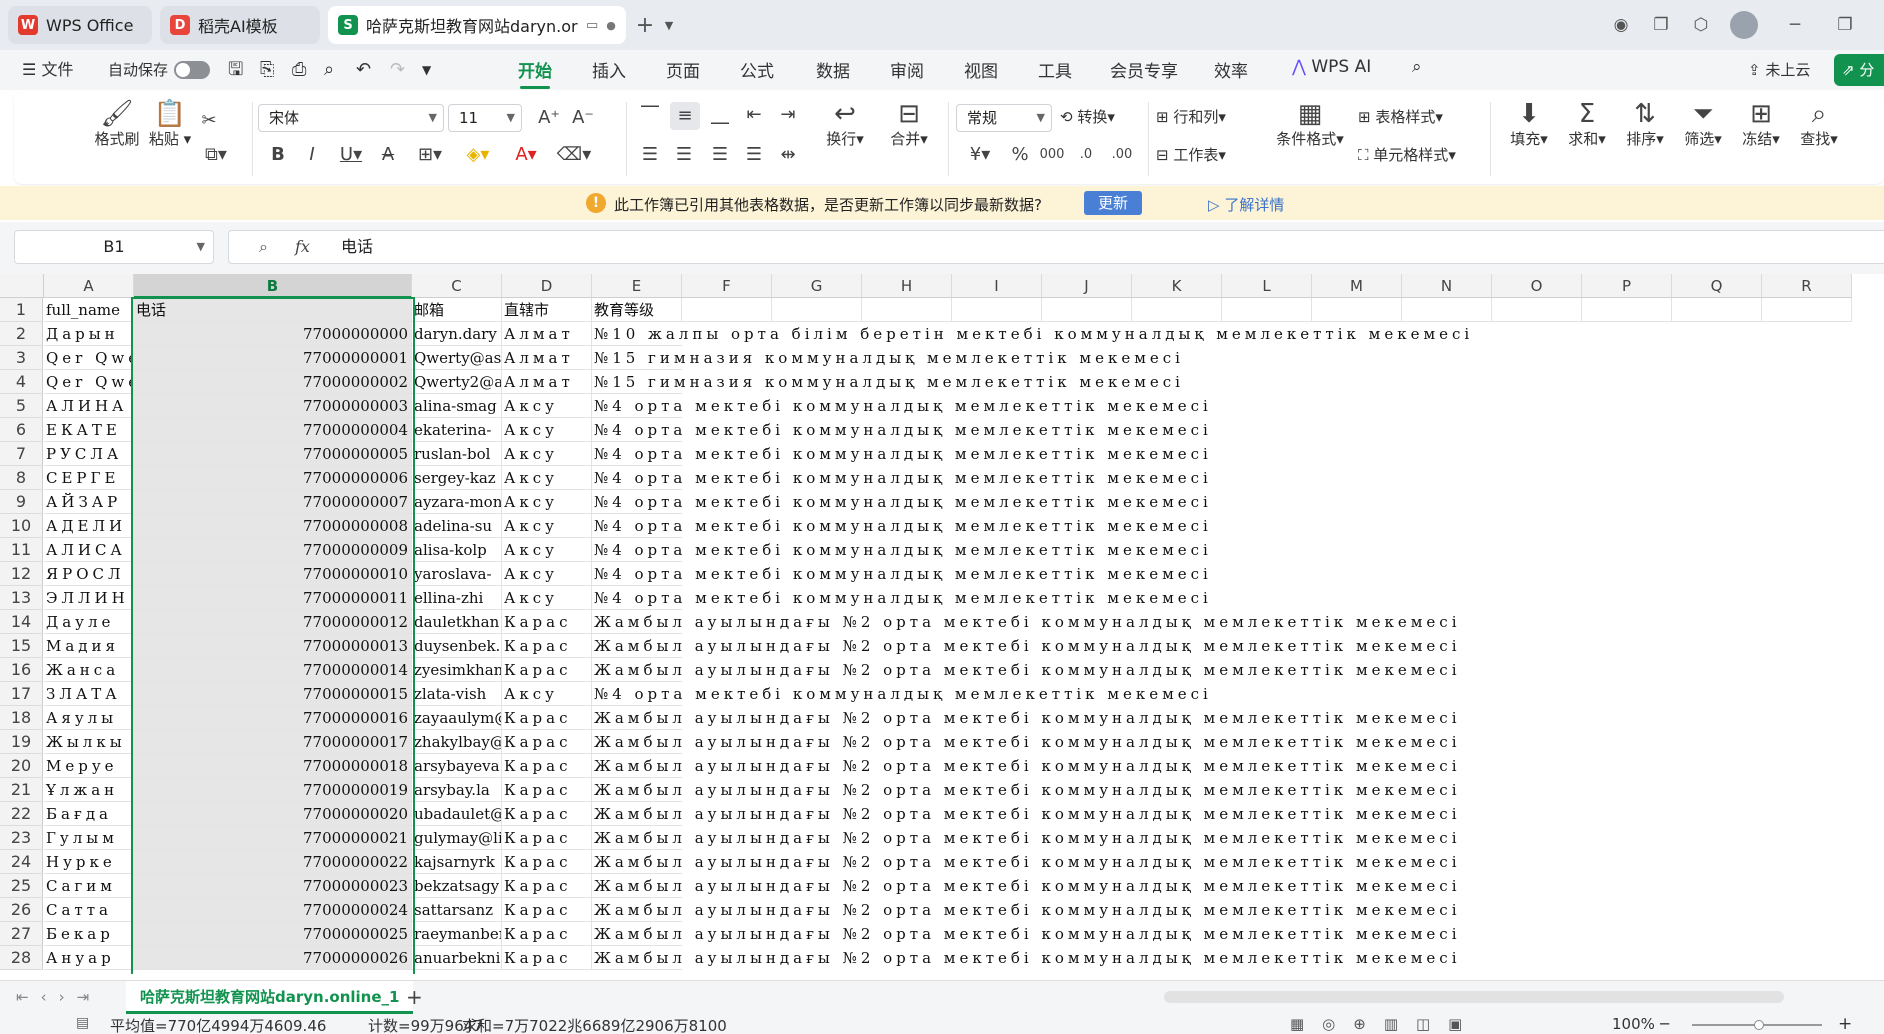 Image resolution: width=1884 pixels, height=1034 pixels. What do you see at coordinates (547, 934) in the screenshot?
I see `cell-d27: Карас` at bounding box center [547, 934].